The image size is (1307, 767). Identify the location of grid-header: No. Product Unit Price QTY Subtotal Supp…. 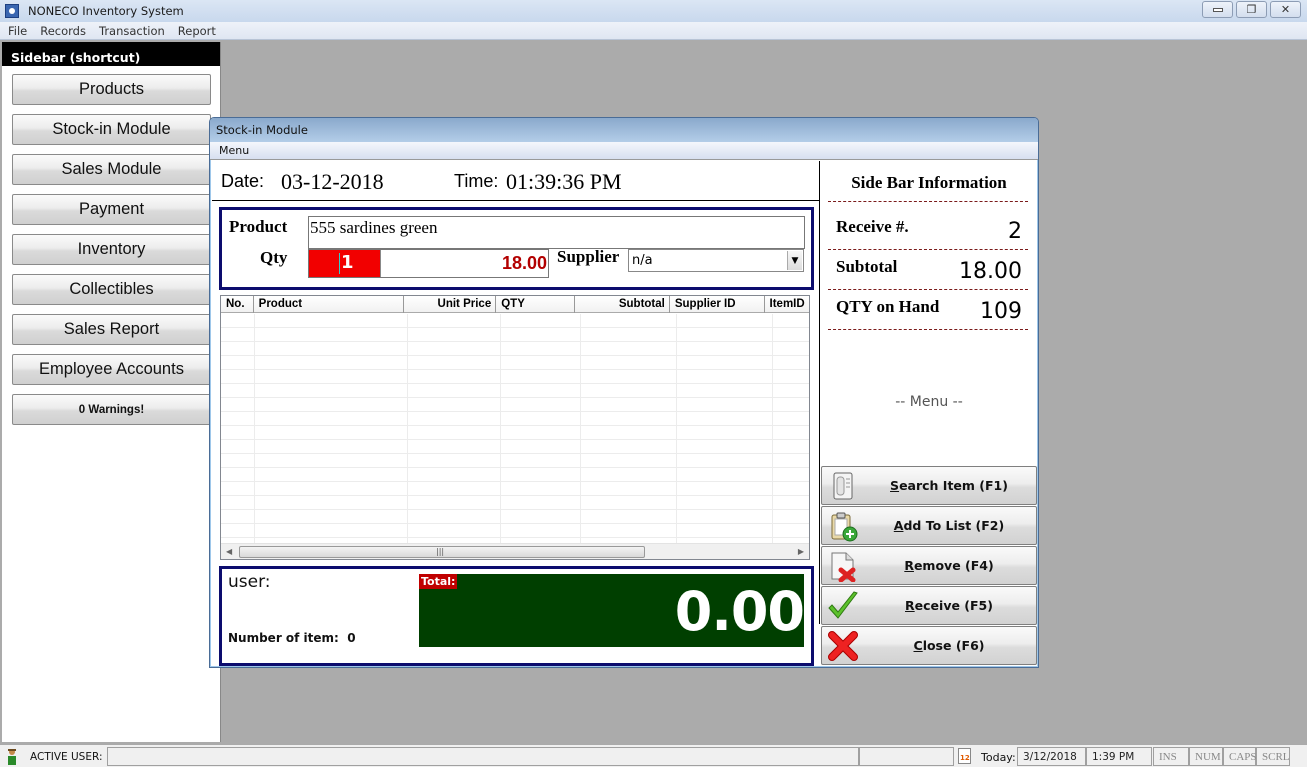
(515, 304).